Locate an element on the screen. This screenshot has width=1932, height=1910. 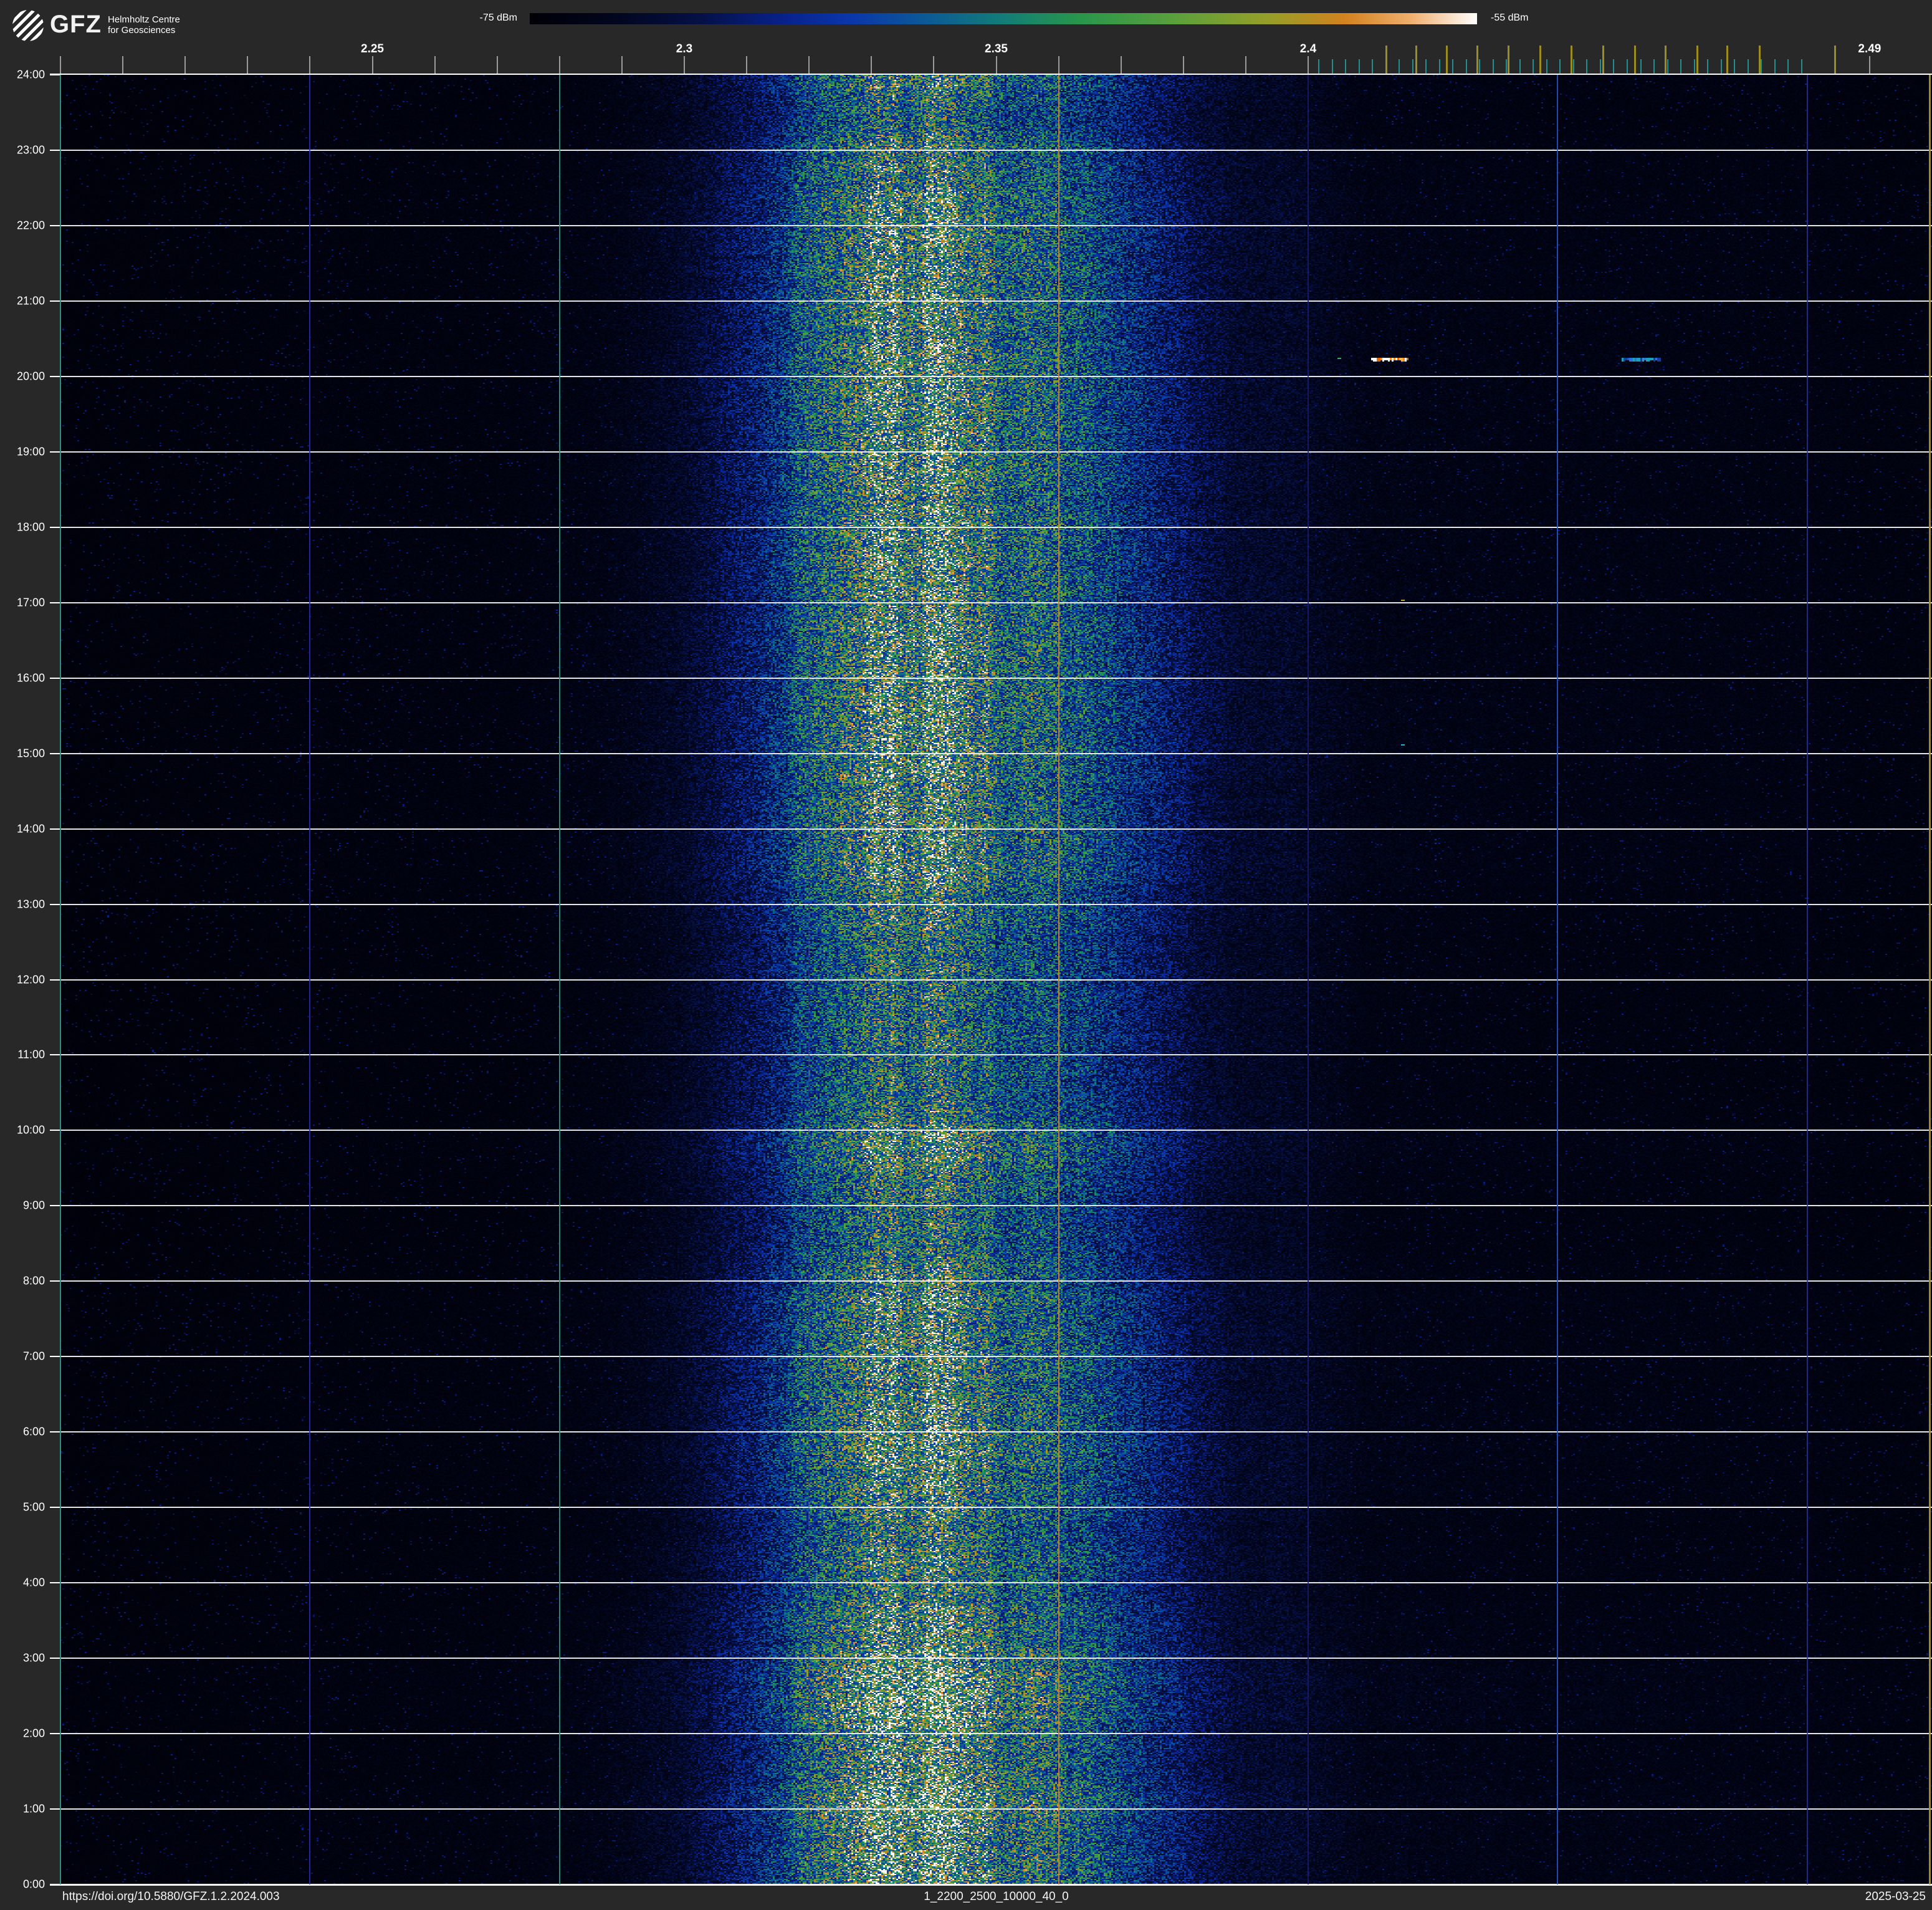
hour-label: 16:00 is located at coordinates (30, 677).